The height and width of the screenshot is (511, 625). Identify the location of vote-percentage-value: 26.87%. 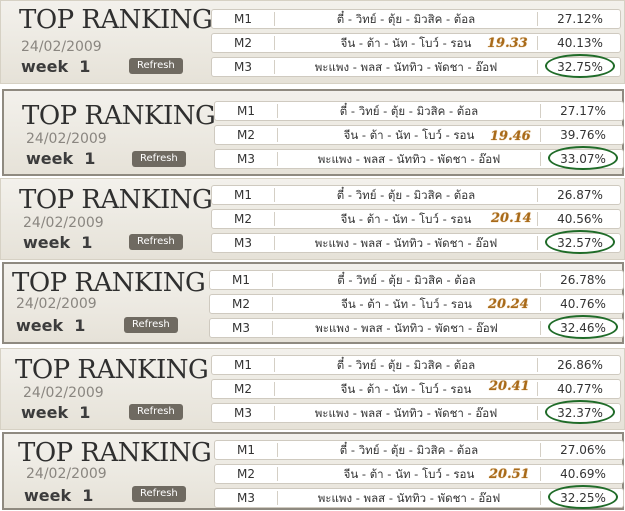
(580, 195).